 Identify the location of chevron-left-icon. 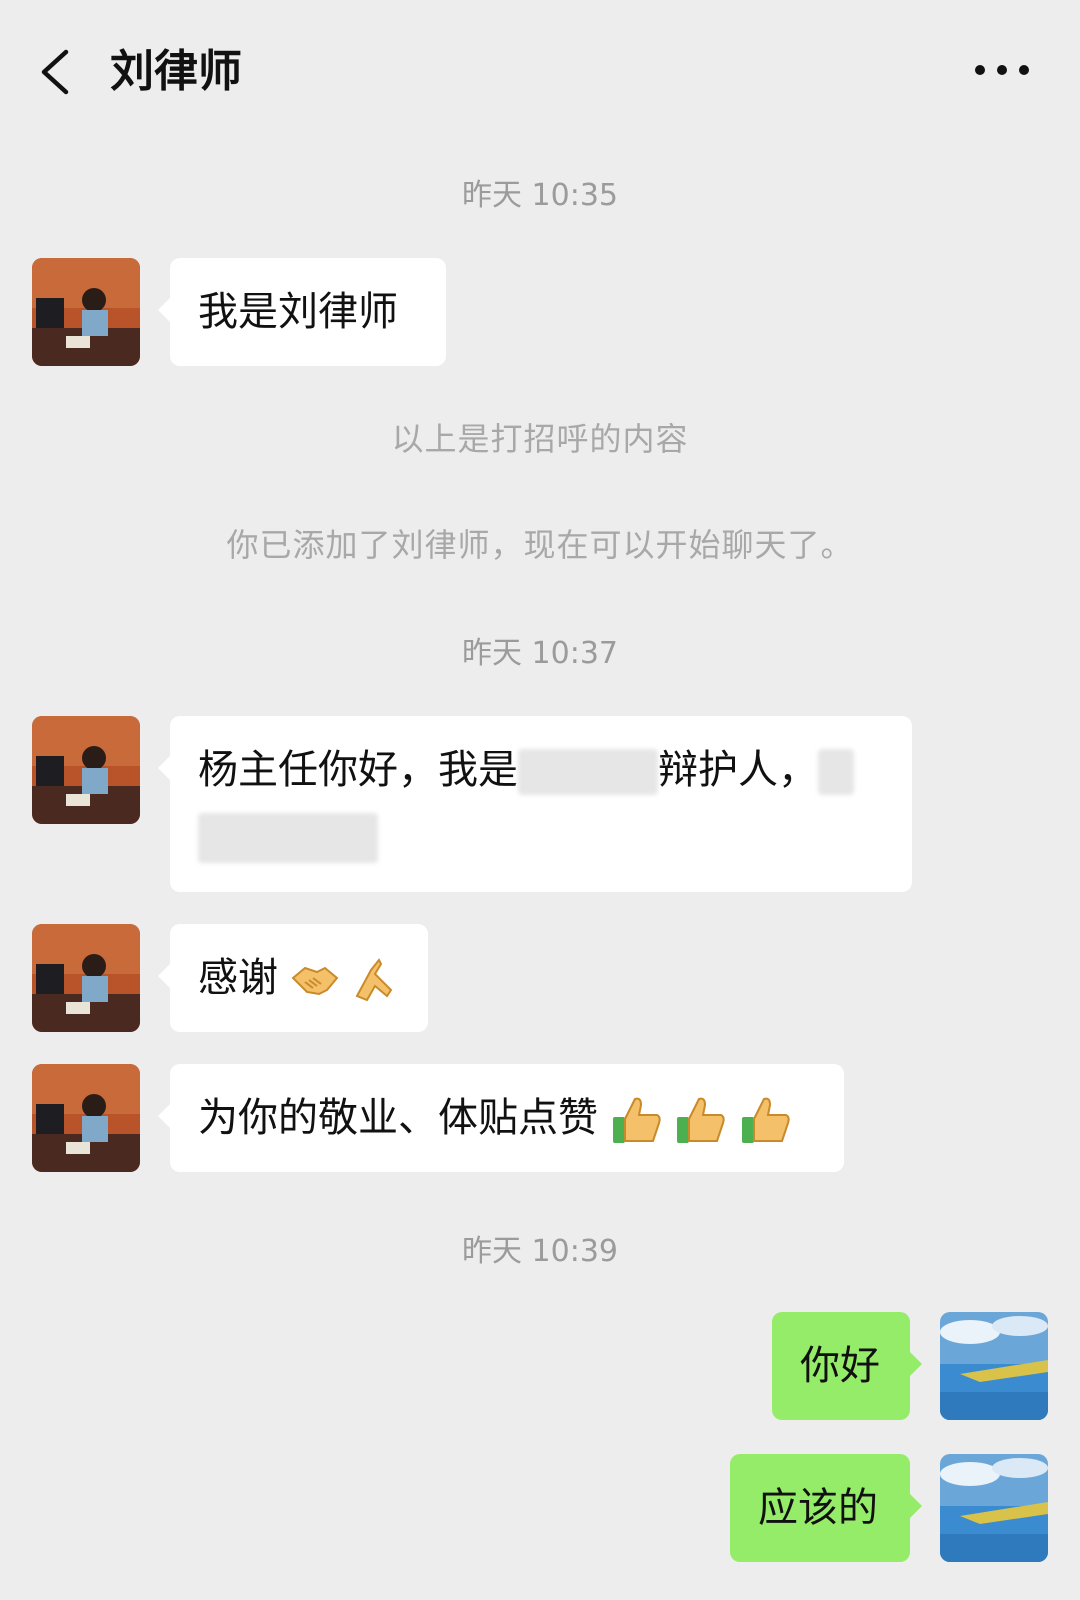
(55, 72).